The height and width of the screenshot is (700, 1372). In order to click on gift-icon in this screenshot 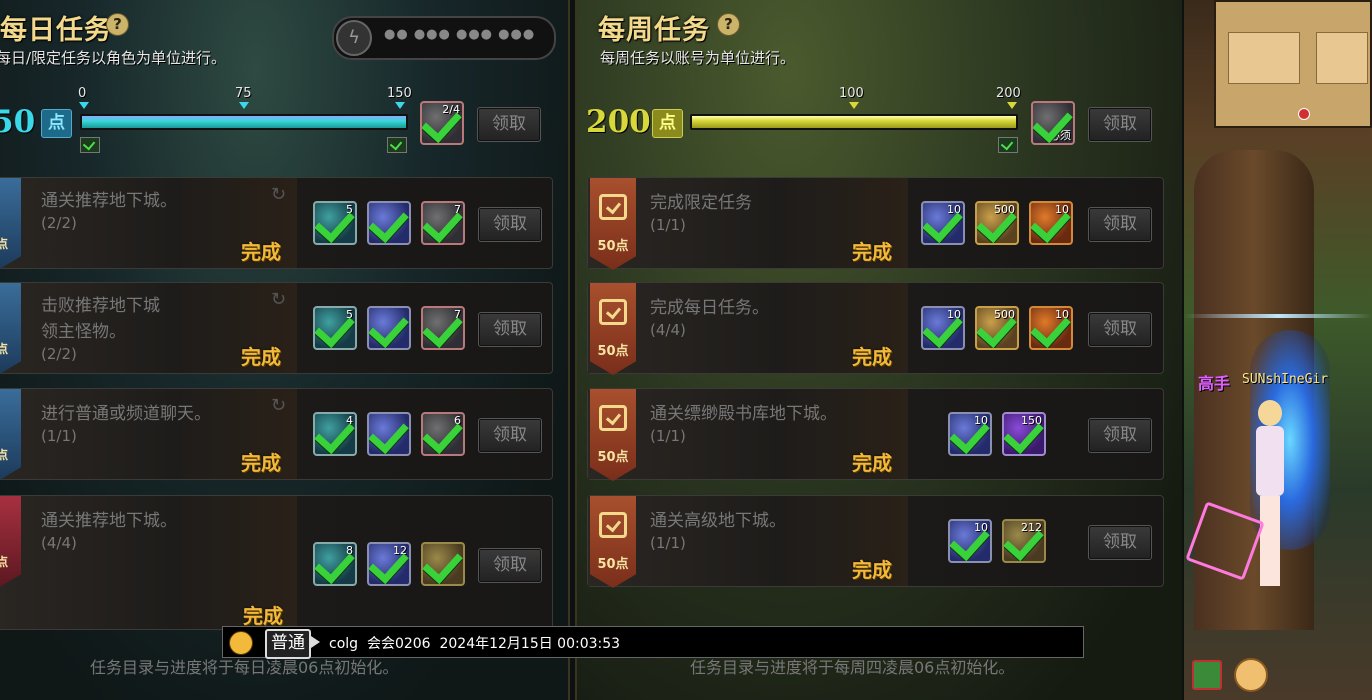, I will do `click(1207, 675)`.